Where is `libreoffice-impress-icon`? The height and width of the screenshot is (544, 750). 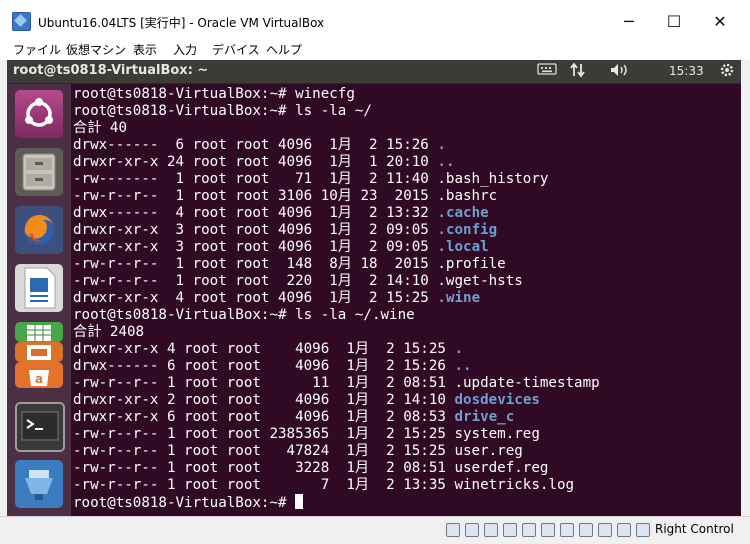 libreoffice-impress-icon is located at coordinates (39, 352).